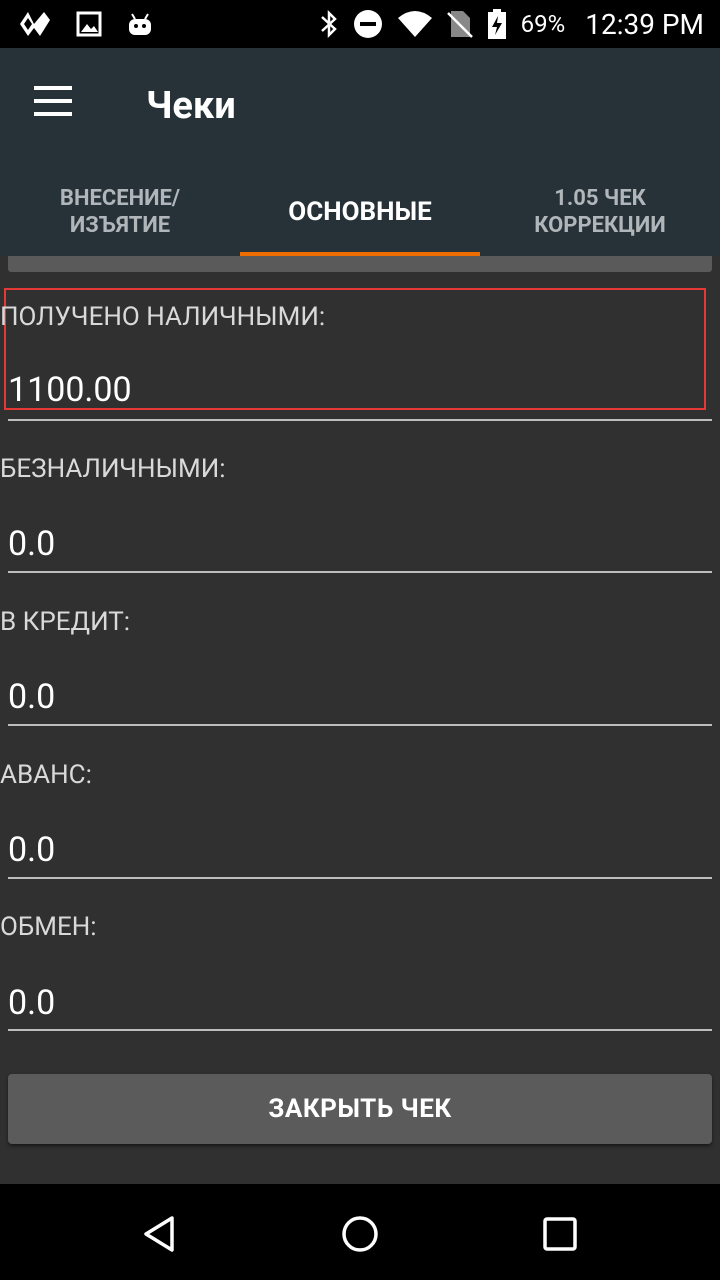  What do you see at coordinates (360, 1030) in the screenshot?
I see `exchange-input-underline` at bounding box center [360, 1030].